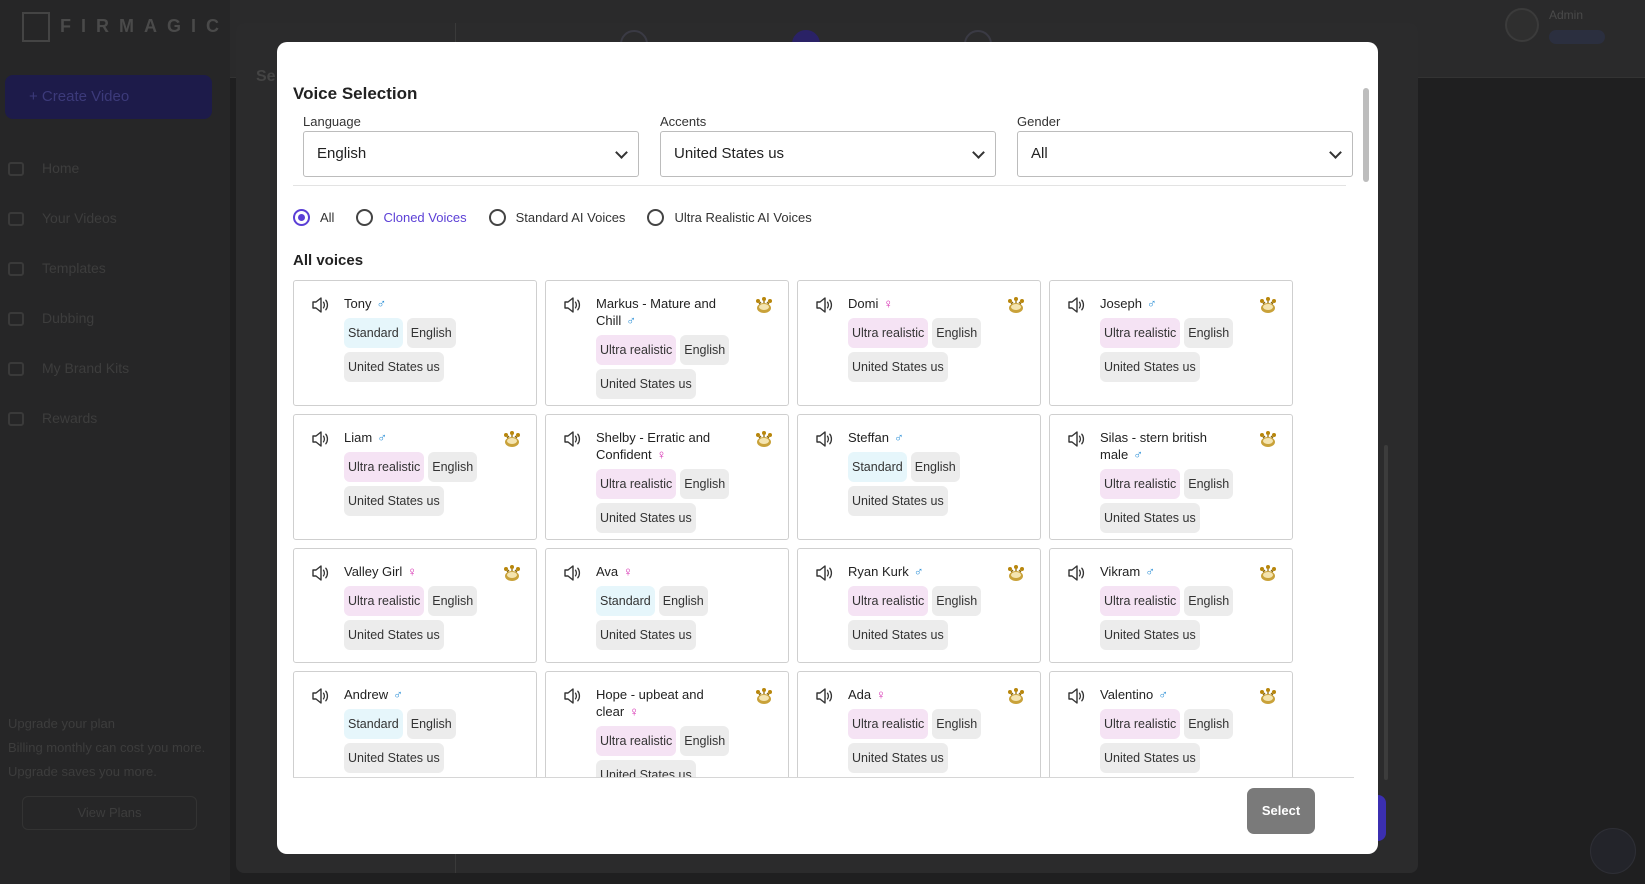 This screenshot has width=1645, height=884. I want to click on background-scrollbar, so click(1386, 612).